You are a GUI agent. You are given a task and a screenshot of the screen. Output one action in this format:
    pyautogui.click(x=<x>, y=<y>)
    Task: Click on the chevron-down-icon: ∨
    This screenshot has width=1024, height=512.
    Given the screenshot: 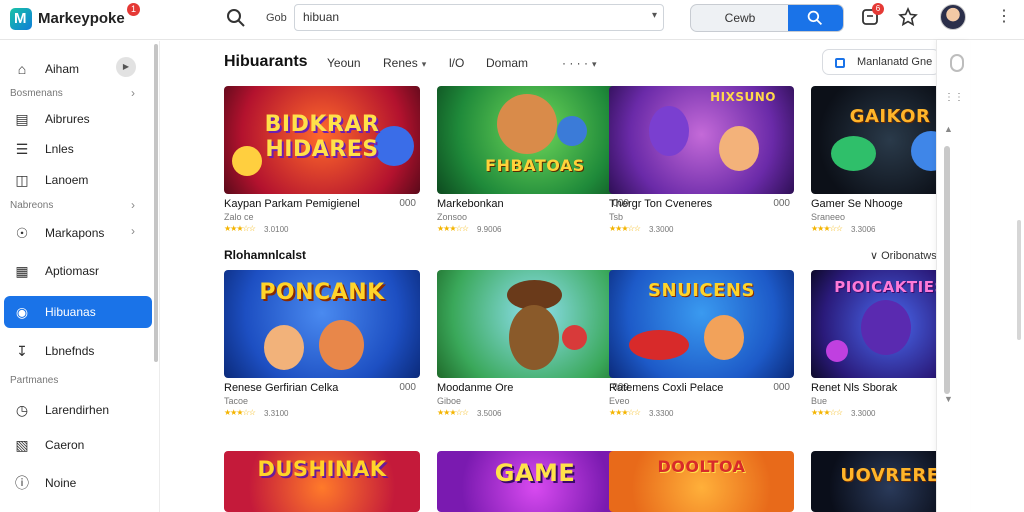 What is the action you would take?
    pyautogui.click(x=876, y=256)
    